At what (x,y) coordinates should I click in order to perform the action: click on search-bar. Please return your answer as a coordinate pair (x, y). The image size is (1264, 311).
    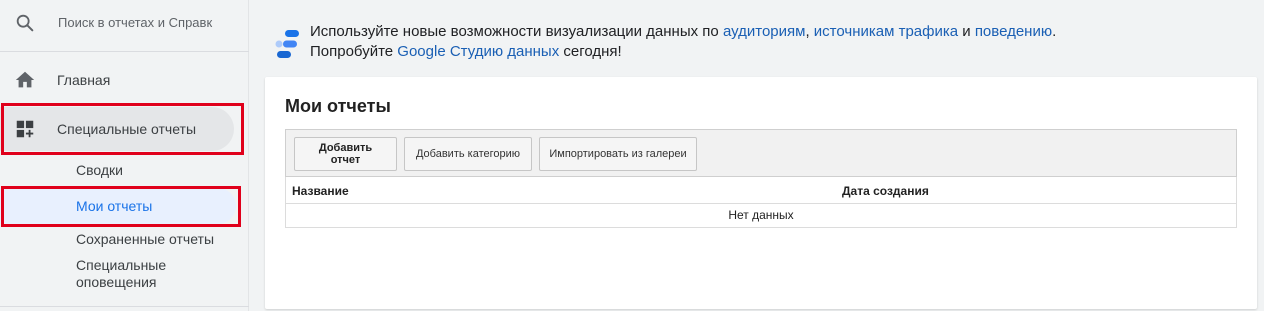
    Looking at the image, I should click on (124, 26).